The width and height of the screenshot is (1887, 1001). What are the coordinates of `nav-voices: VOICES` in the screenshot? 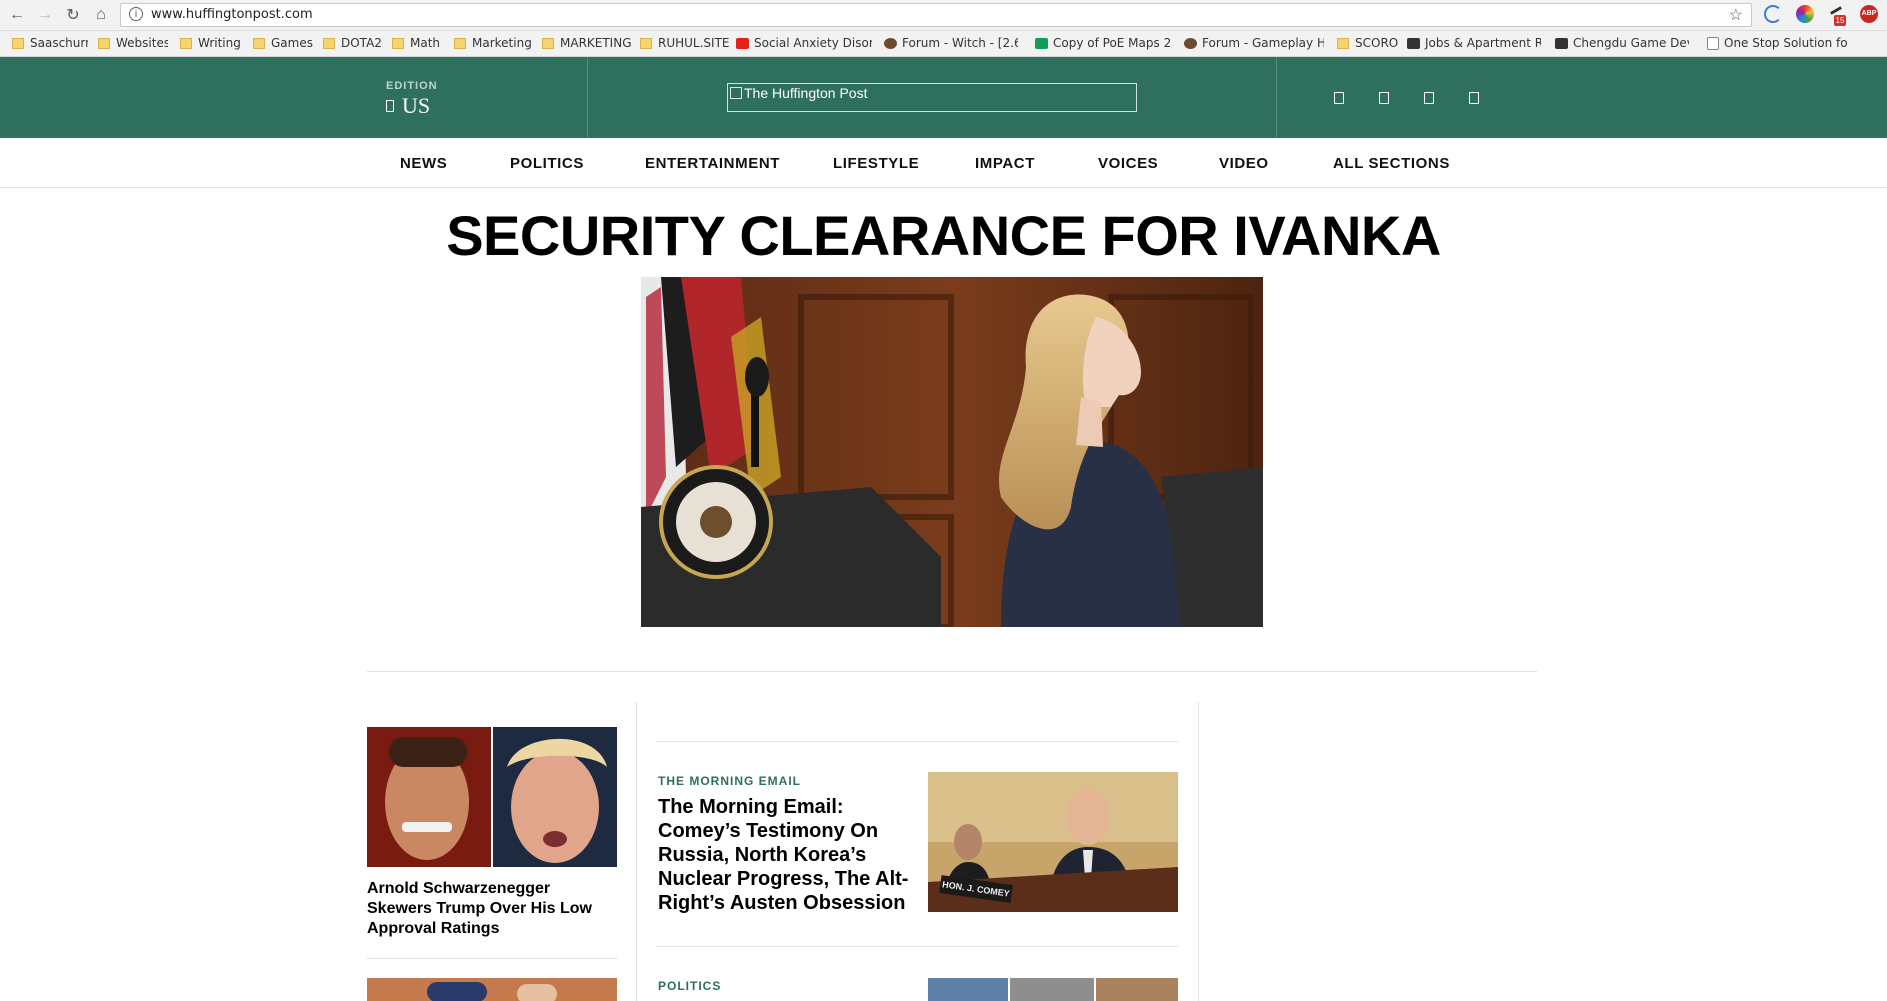 It's located at (1128, 163).